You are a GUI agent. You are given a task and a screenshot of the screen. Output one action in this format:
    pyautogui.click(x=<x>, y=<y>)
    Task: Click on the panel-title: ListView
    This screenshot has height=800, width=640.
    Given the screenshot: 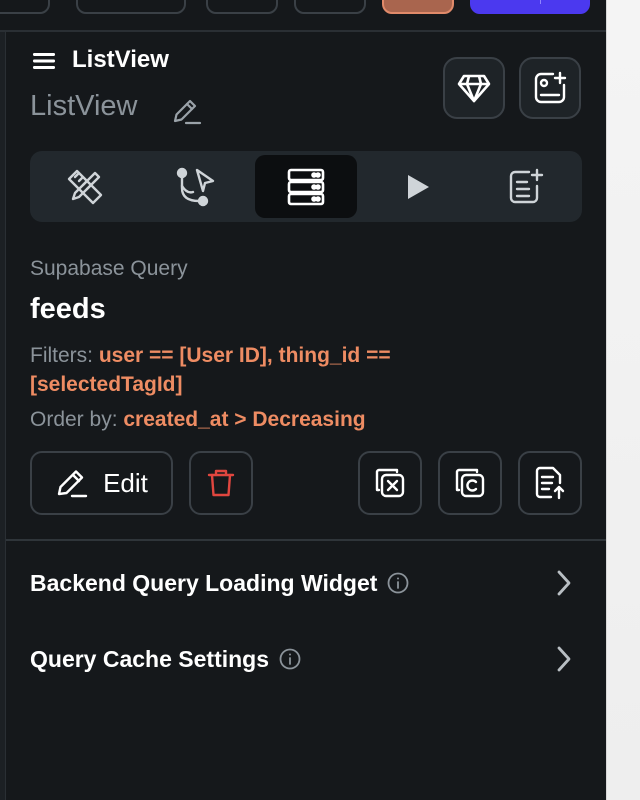 What is the action you would take?
    pyautogui.click(x=120, y=59)
    